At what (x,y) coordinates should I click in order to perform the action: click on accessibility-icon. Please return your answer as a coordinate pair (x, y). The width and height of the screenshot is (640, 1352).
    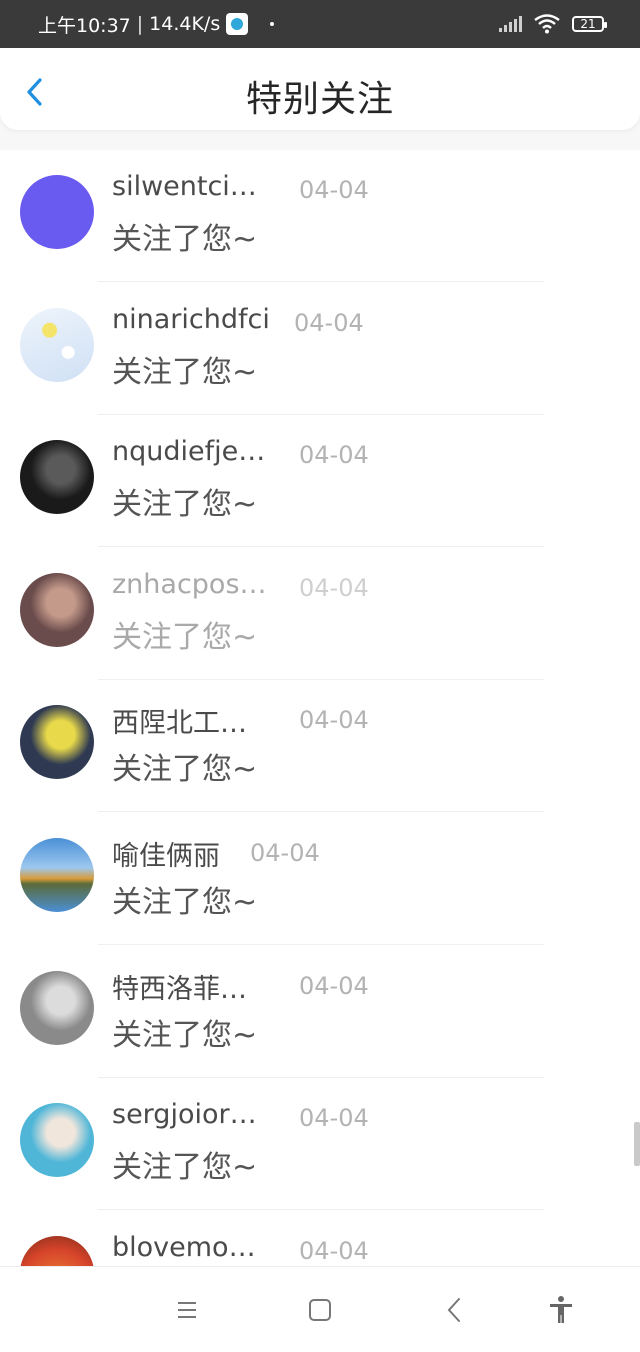
    Looking at the image, I should click on (561, 1310).